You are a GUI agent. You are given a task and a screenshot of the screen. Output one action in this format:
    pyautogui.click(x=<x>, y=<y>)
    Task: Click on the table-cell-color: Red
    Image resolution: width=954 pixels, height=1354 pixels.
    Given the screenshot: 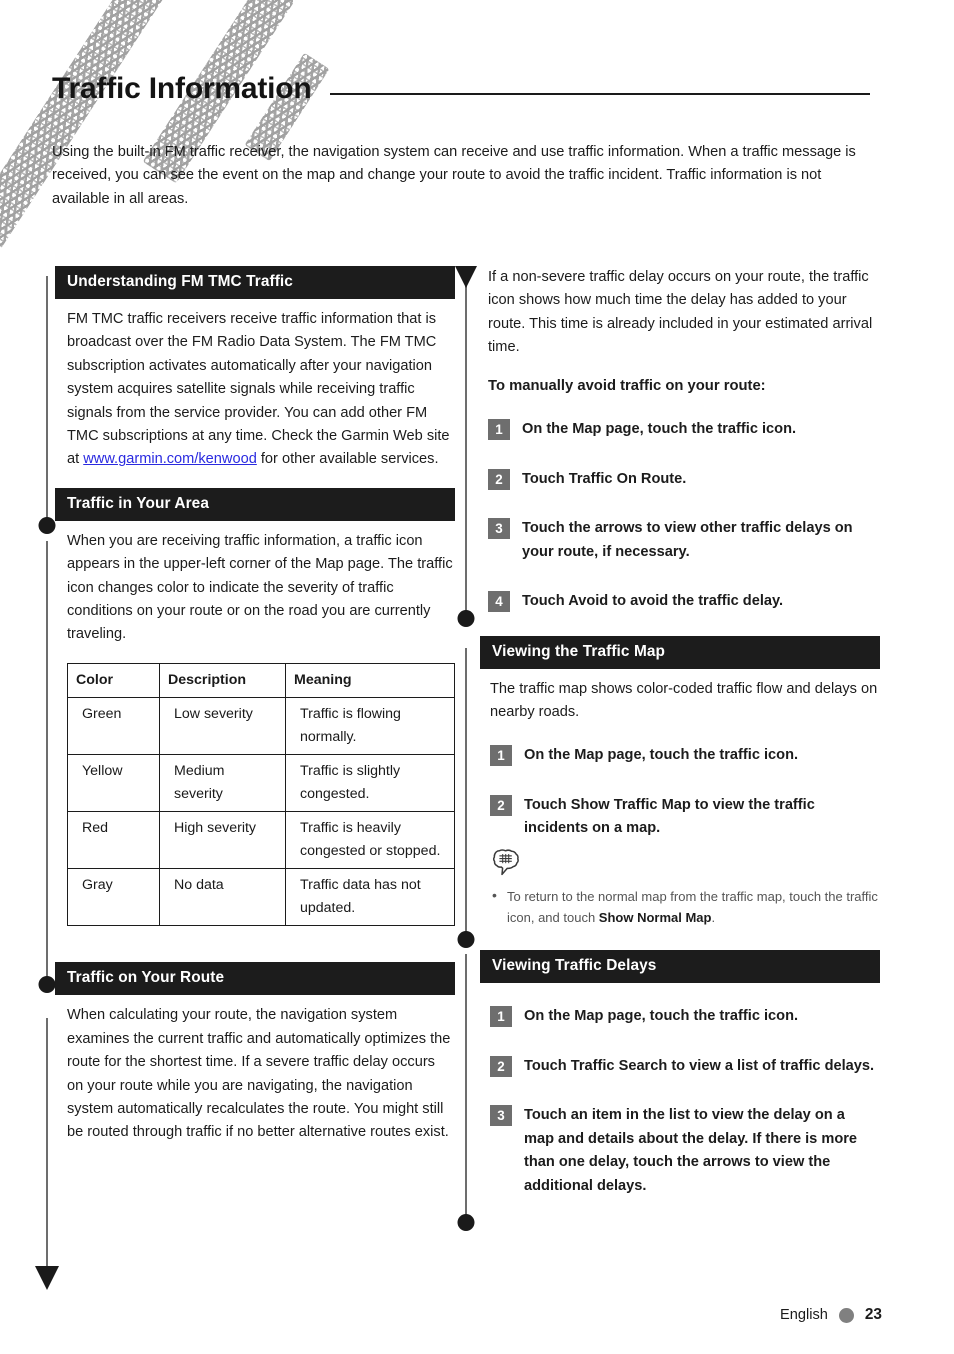 What is the action you would take?
    pyautogui.click(x=113, y=840)
    